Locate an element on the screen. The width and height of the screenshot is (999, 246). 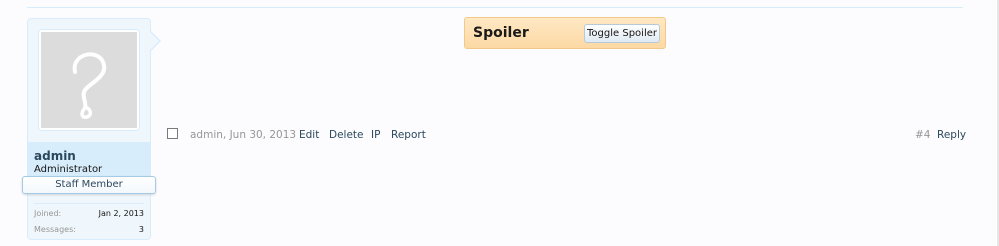
top-divider is located at coordinates (495, 7).